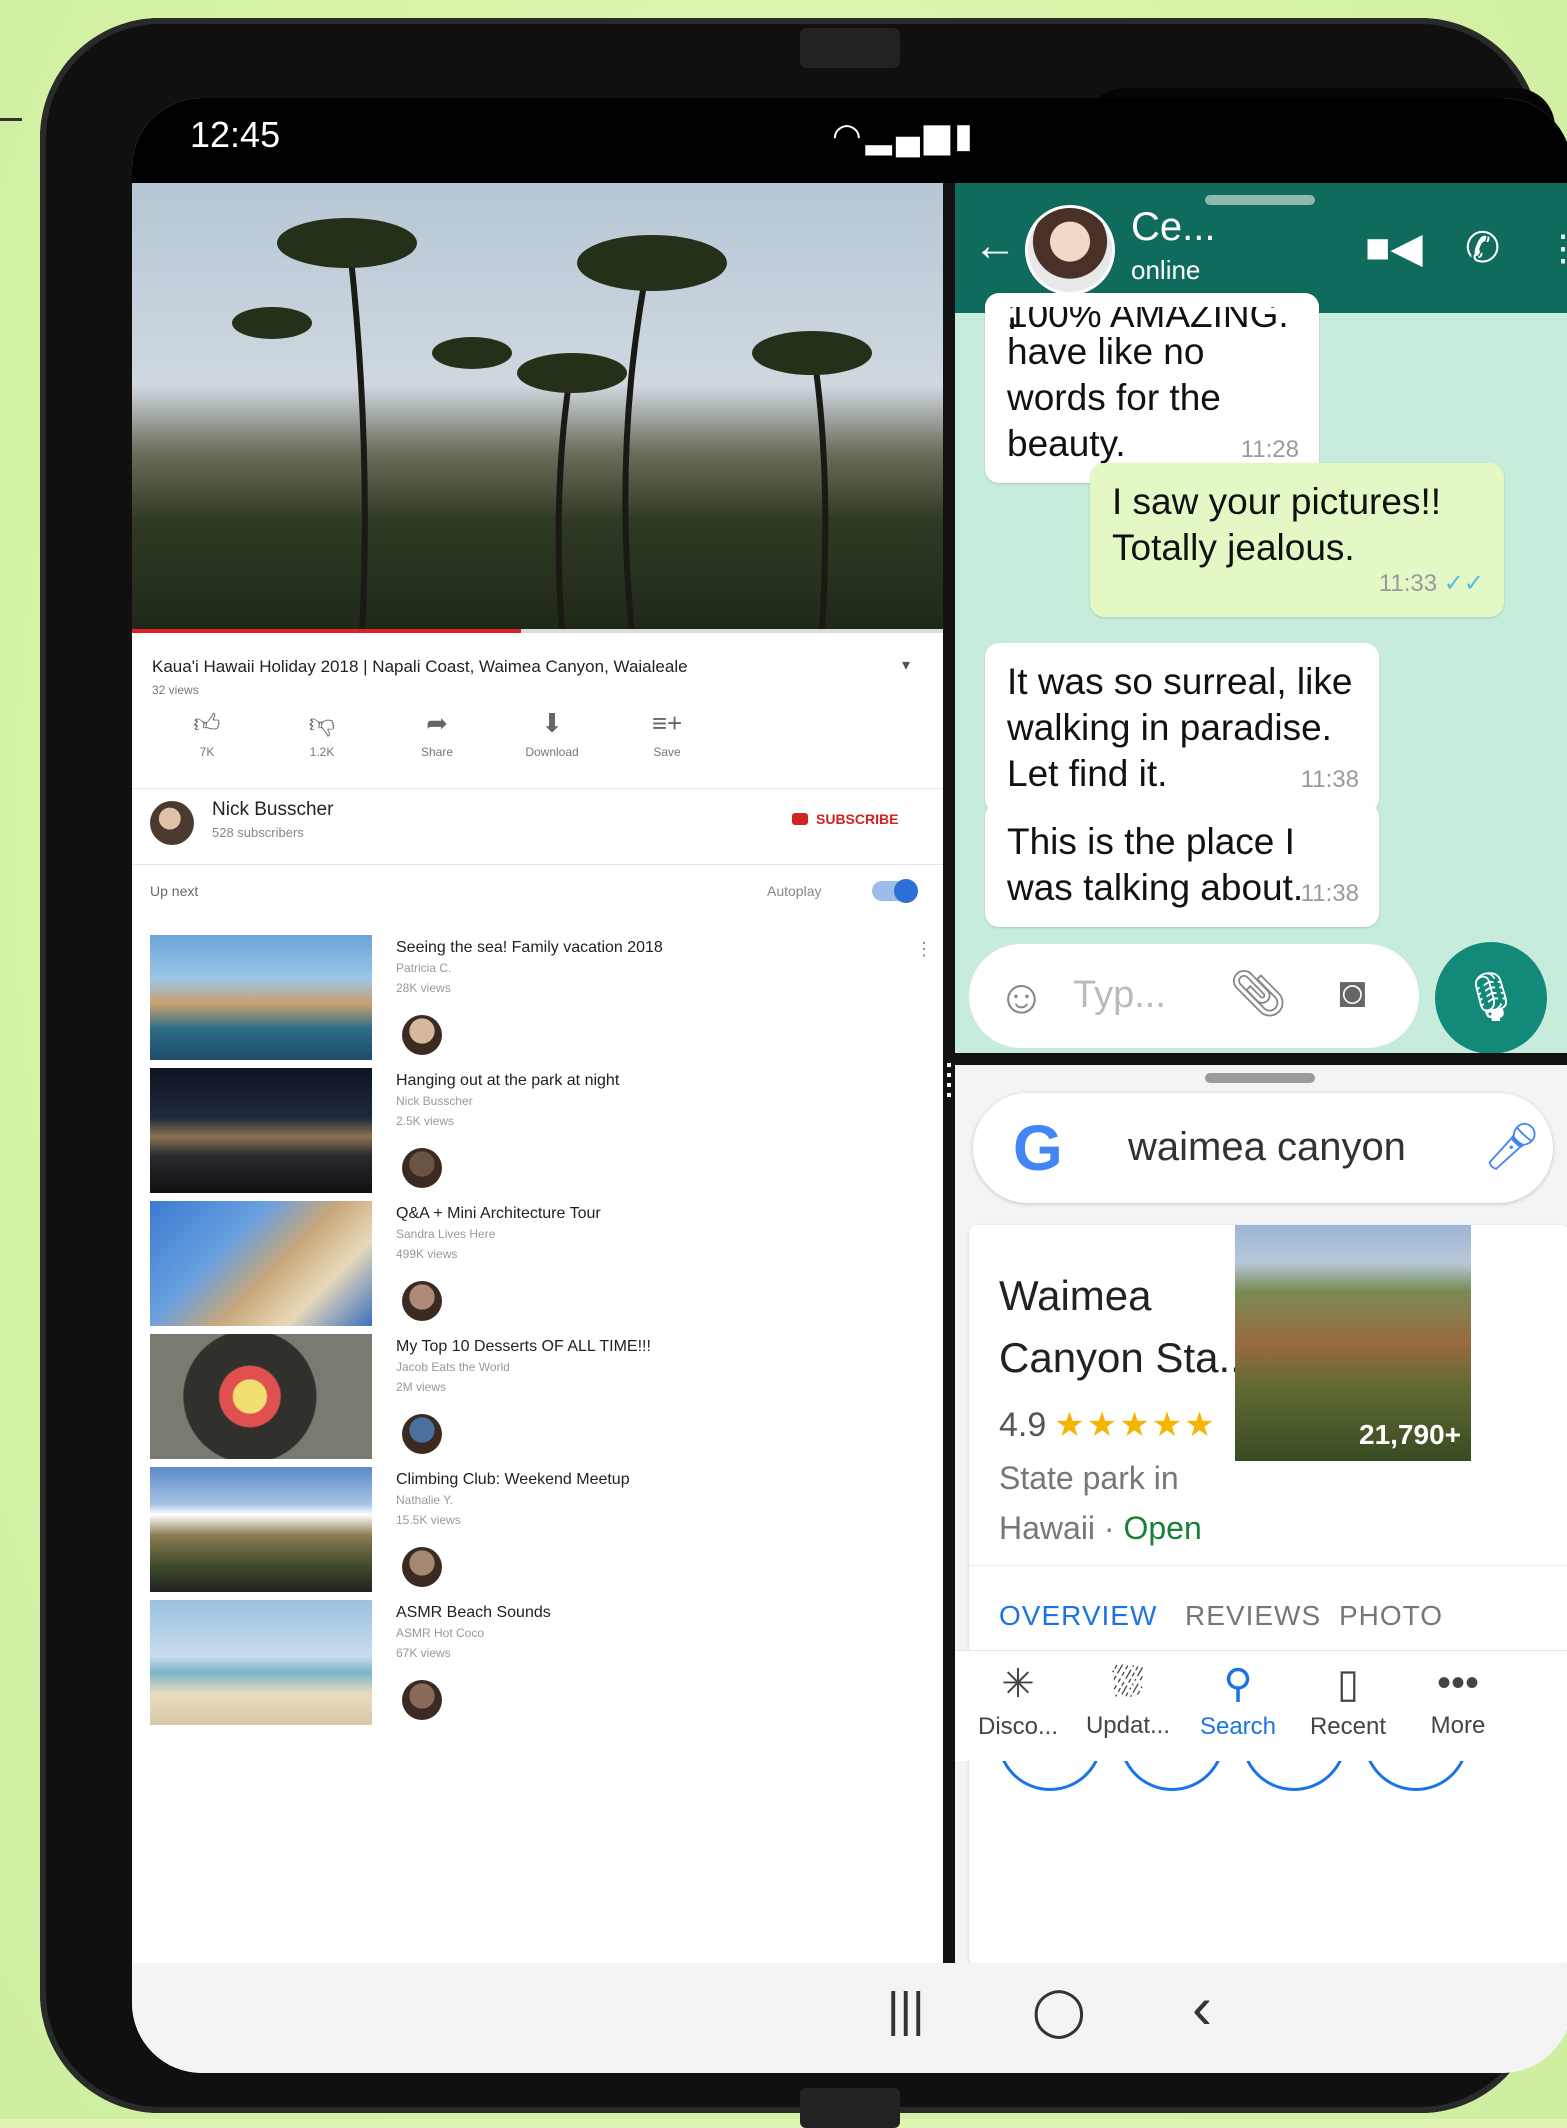 Image resolution: width=1567 pixels, height=2128 pixels. Describe the element at coordinates (1482, 247) in the screenshot. I see `phone-call-icon: ✆` at that location.